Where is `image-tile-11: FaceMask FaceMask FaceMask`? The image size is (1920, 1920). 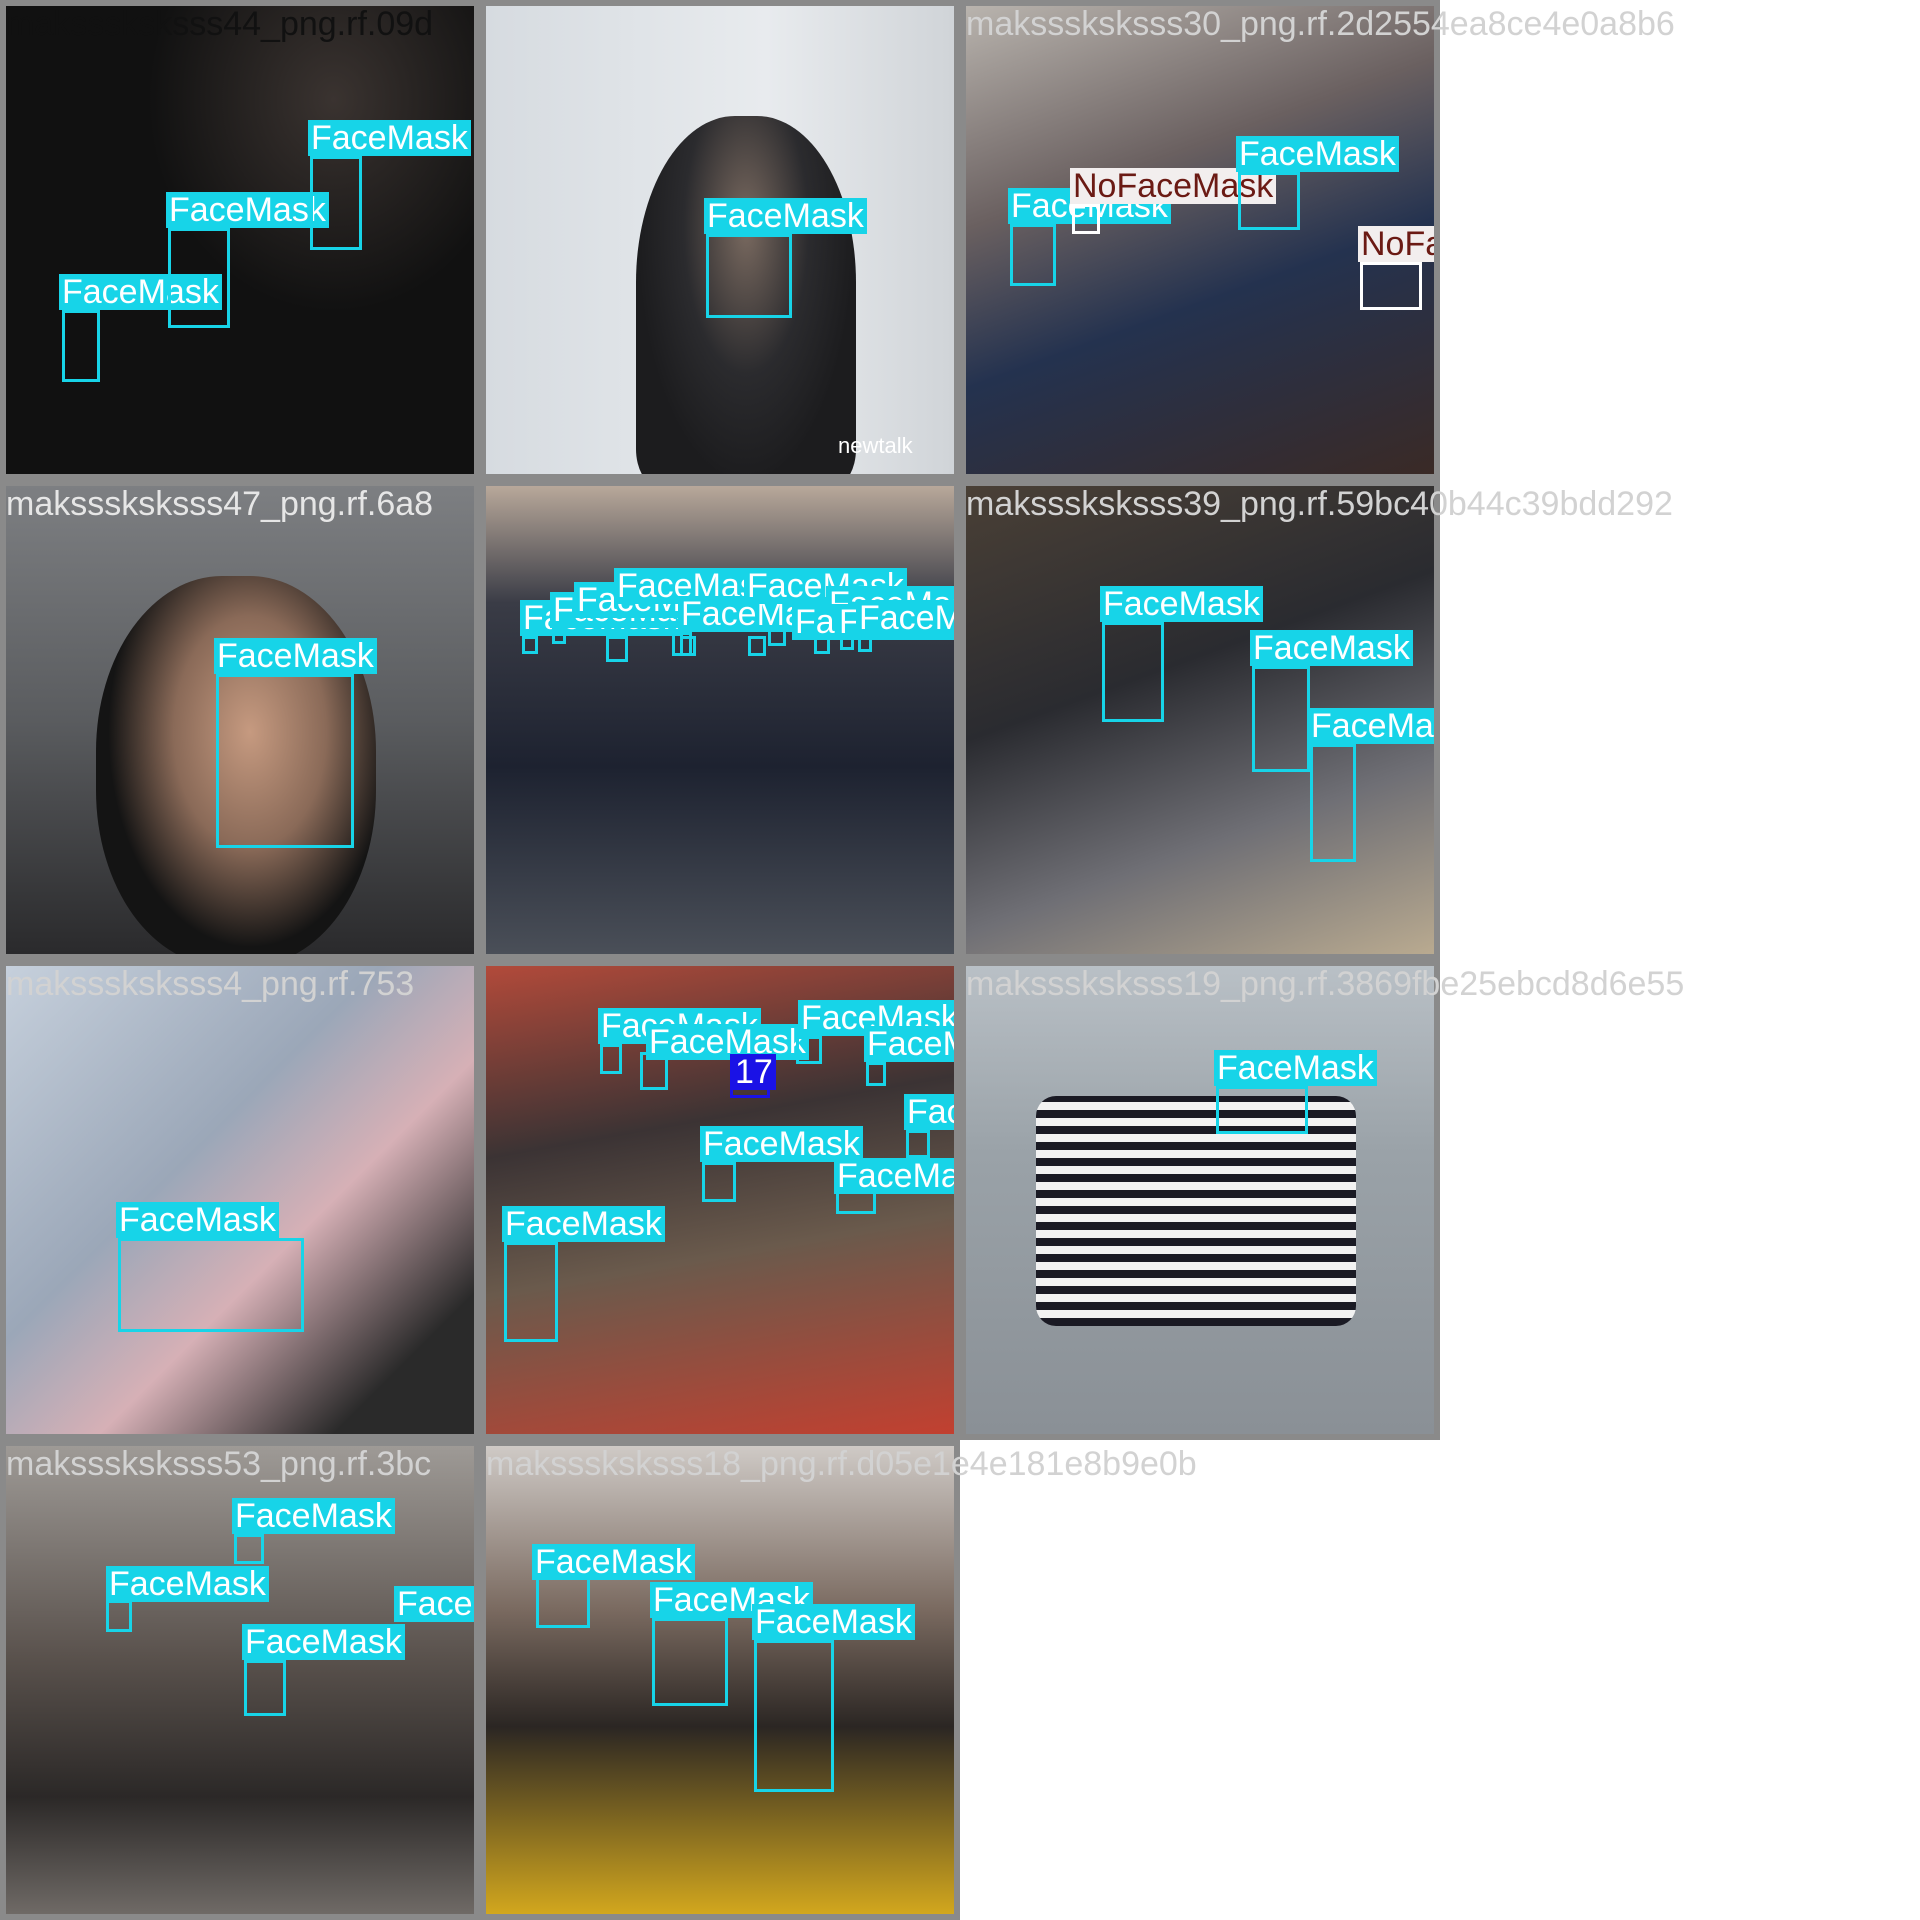
image-tile-11: FaceMask FaceMask FaceMask is located at coordinates (720, 1680).